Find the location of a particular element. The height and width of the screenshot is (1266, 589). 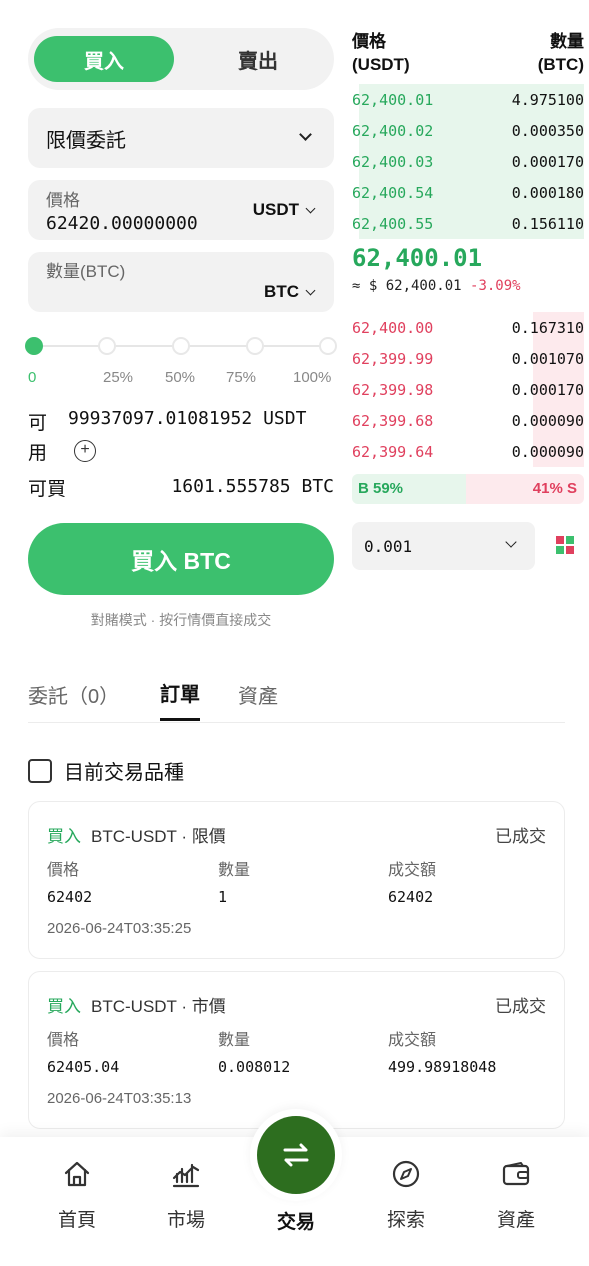

can-buy-value: 1601.555785 BTC is located at coordinates (252, 486).